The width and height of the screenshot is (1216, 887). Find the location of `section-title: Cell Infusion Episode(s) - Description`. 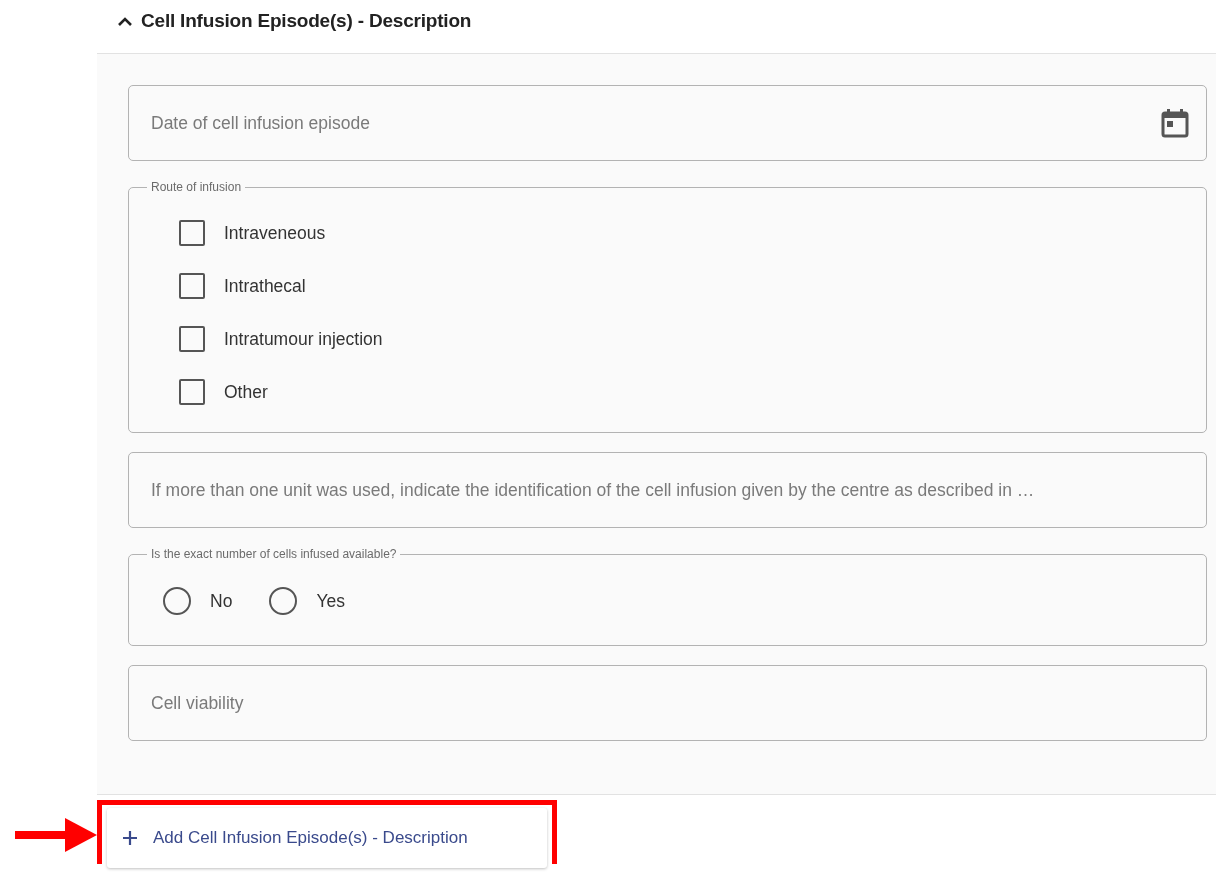

section-title: Cell Infusion Episode(s) - Description is located at coordinates (306, 21).